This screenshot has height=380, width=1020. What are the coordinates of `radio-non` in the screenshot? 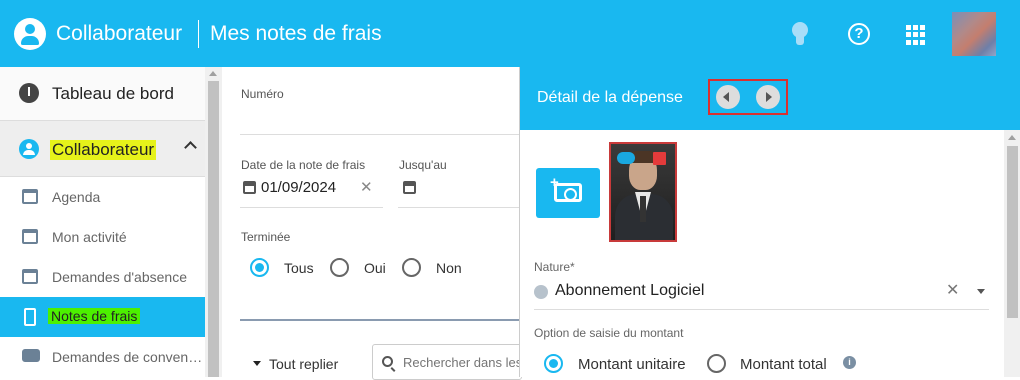 It's located at (411, 267).